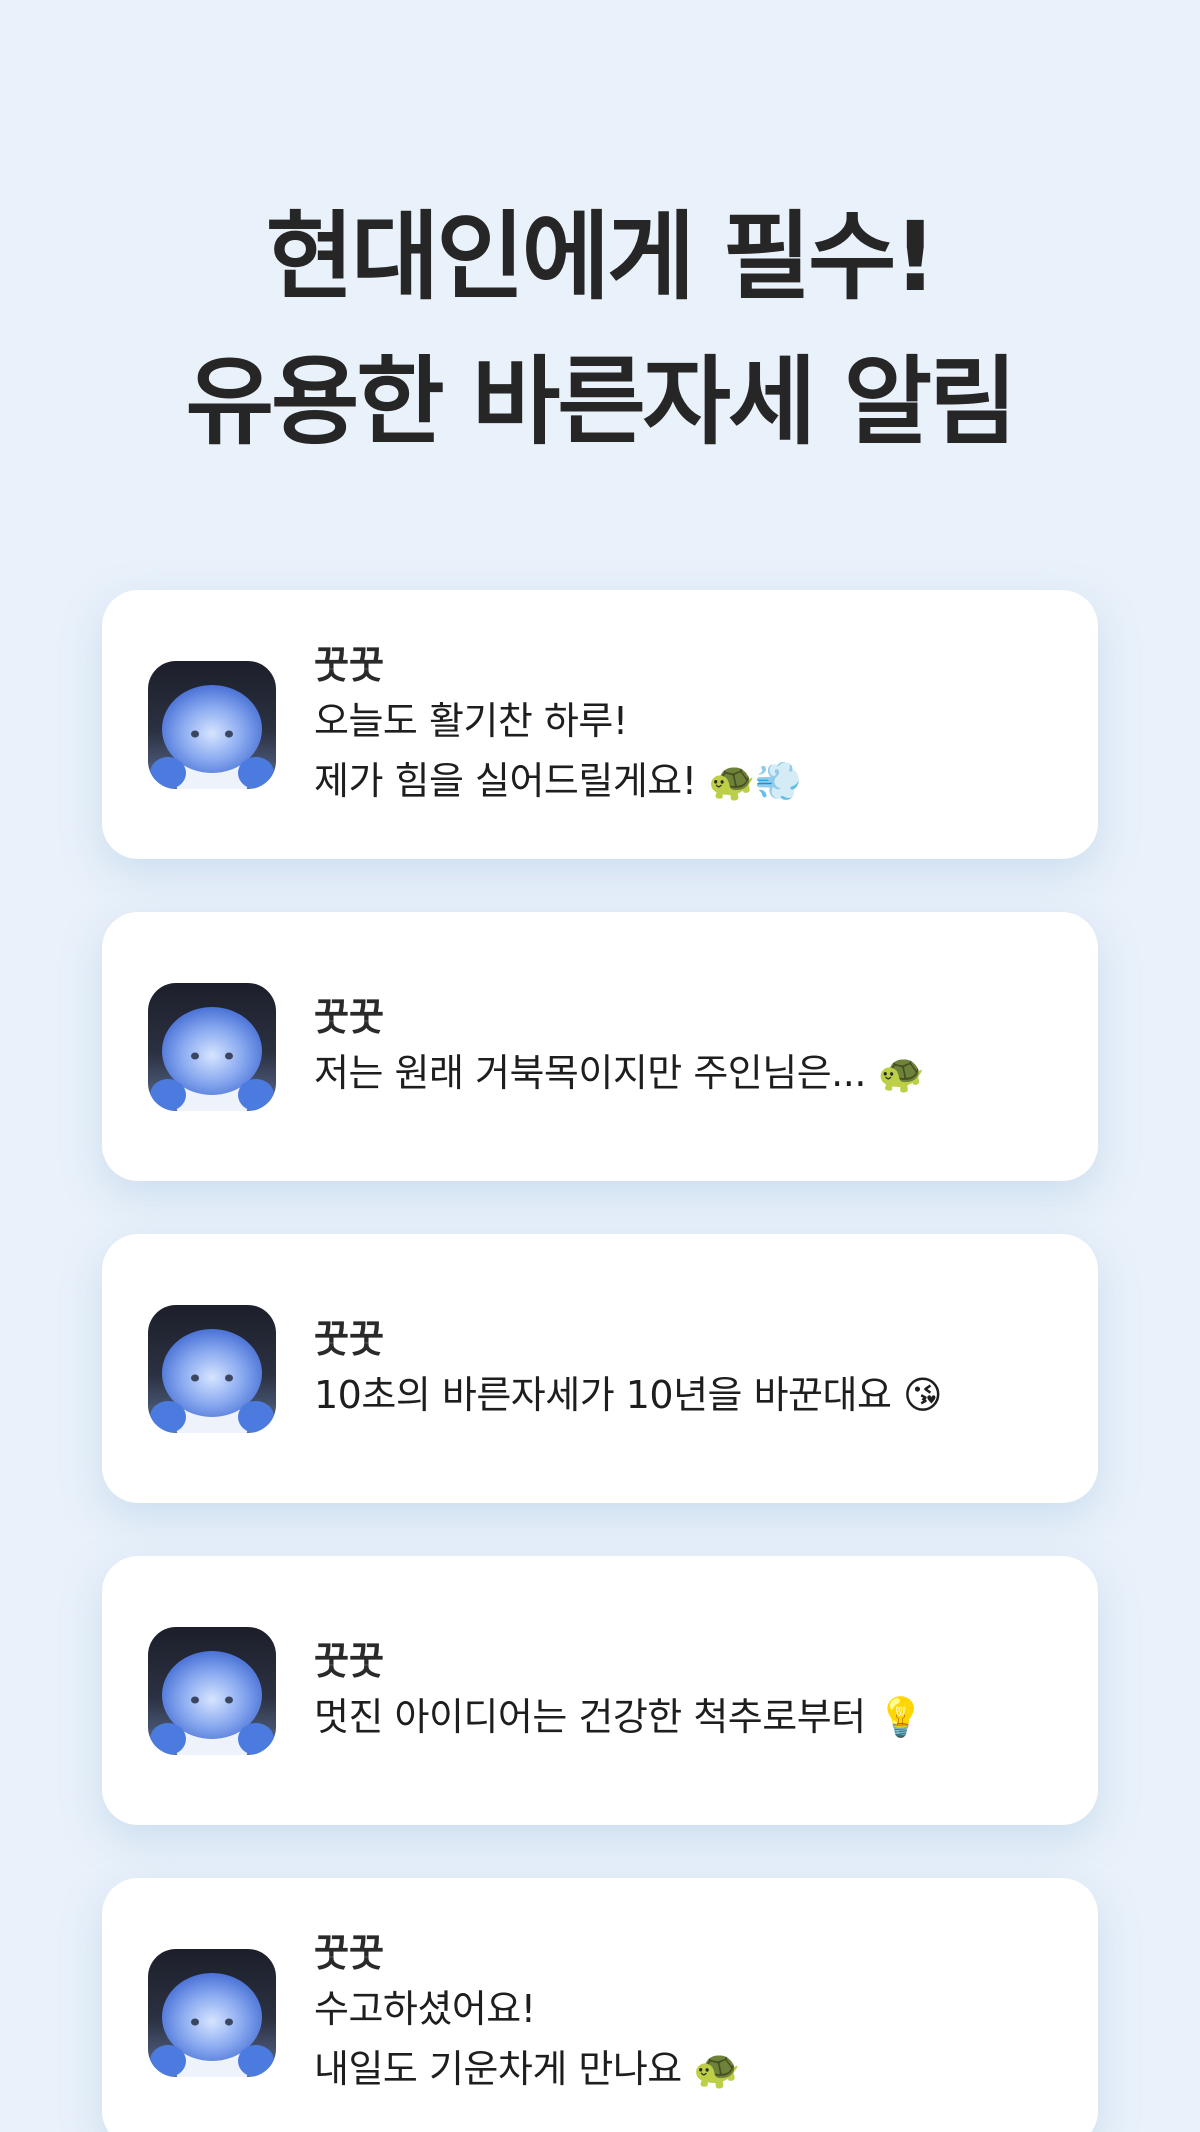 Image resolution: width=1200 pixels, height=2132 pixels. What do you see at coordinates (686, 1046) in the screenshot?
I see `notification-content: 꿋꿋 저는 원래 거북목이지만 주인님은... 🐢` at bounding box center [686, 1046].